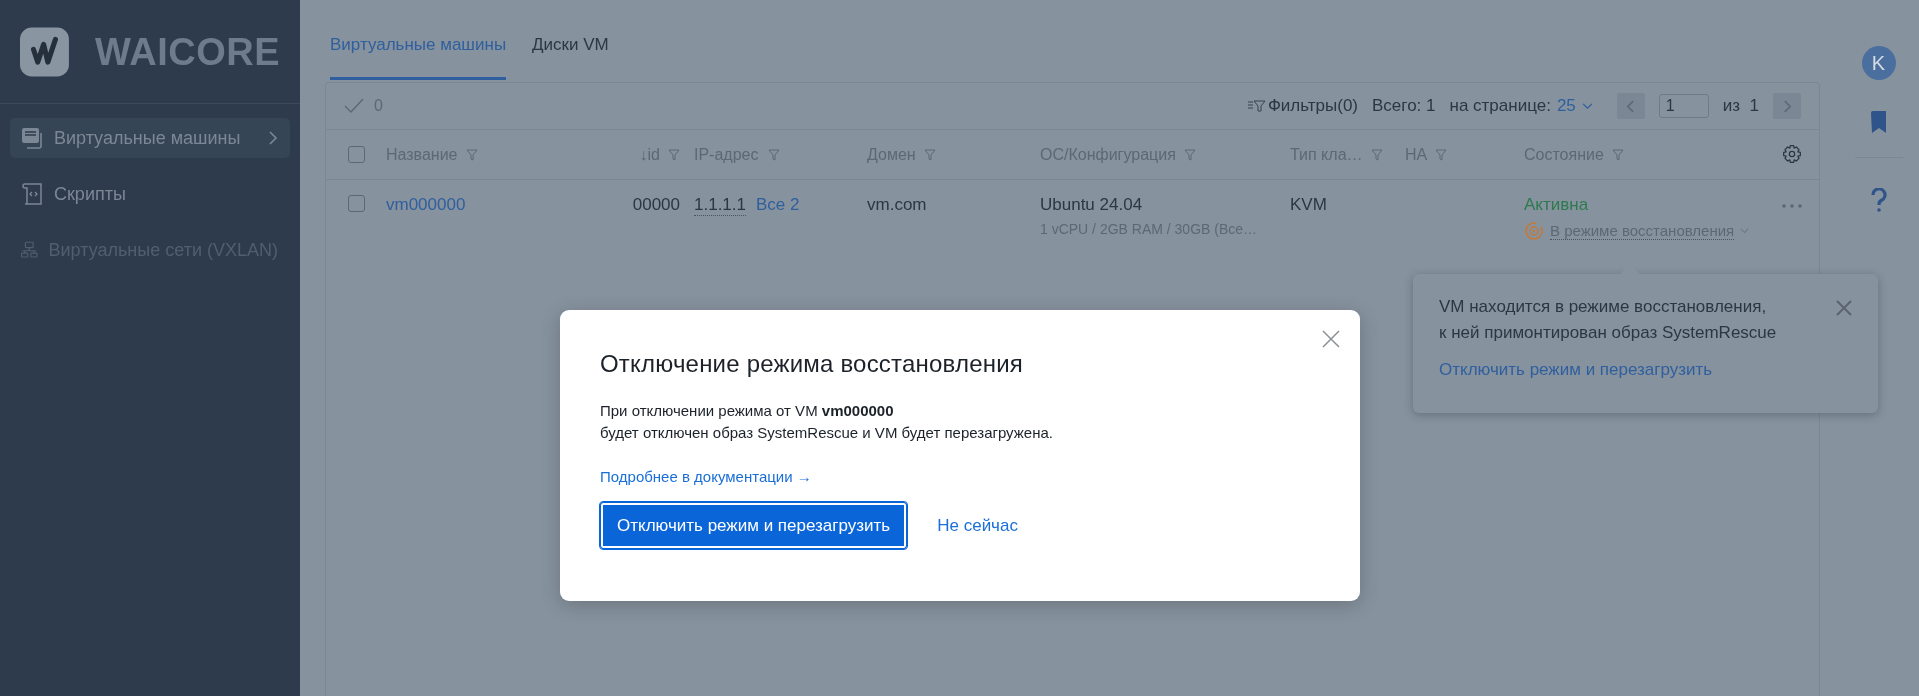  What do you see at coordinates (354, 106) in the screenshot?
I see `checkmark-icon` at bounding box center [354, 106].